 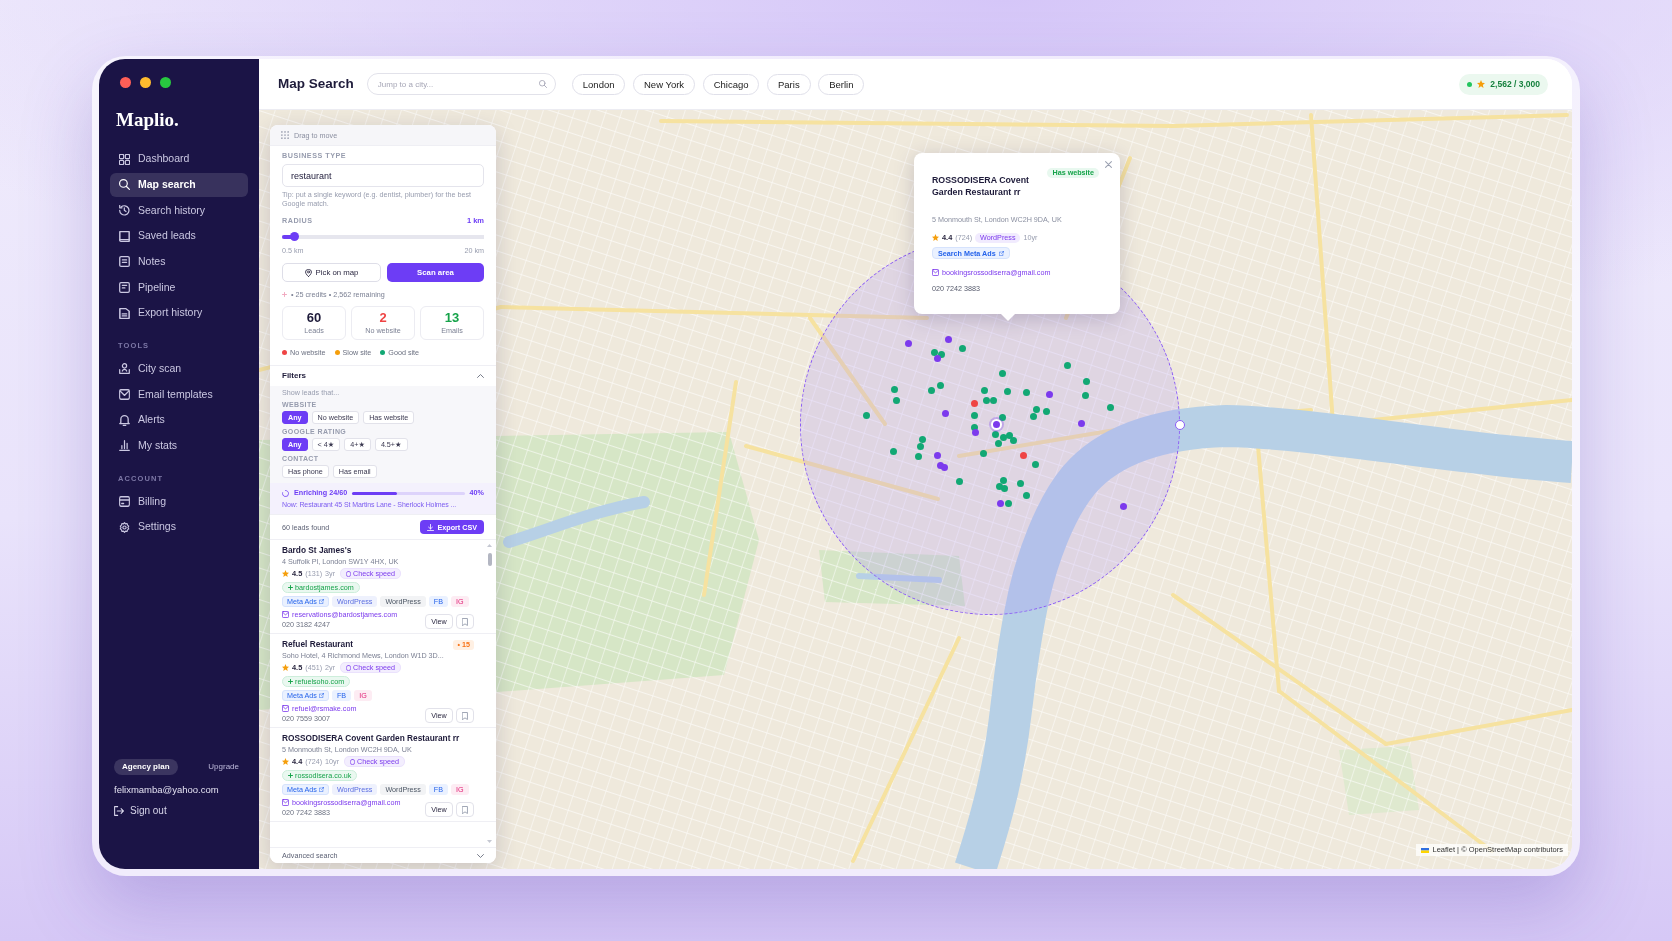 I want to click on lead-name: ROSSODISERA Covent Garden Restaurant rr, so click(x=371, y=738).